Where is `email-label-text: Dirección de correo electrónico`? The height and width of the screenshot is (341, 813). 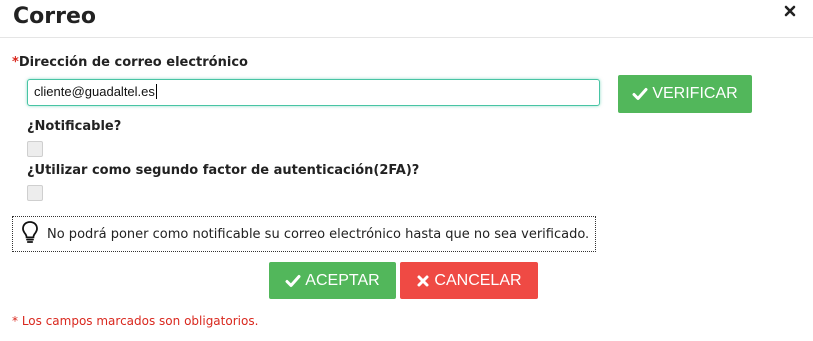
email-label-text: Dirección de correo electrónico is located at coordinates (133, 62).